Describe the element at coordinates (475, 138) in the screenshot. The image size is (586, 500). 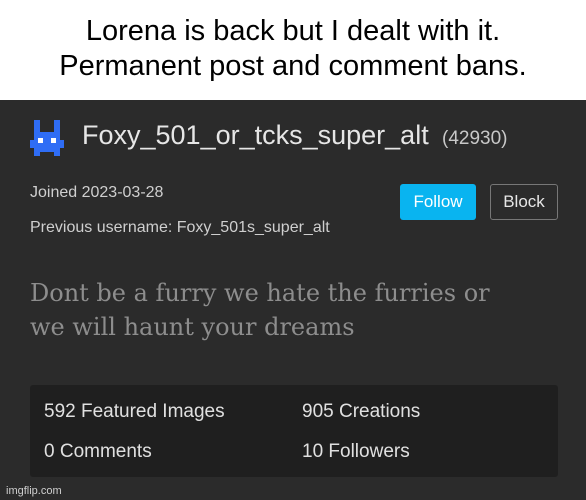
I see `user-id: (42930)` at that location.